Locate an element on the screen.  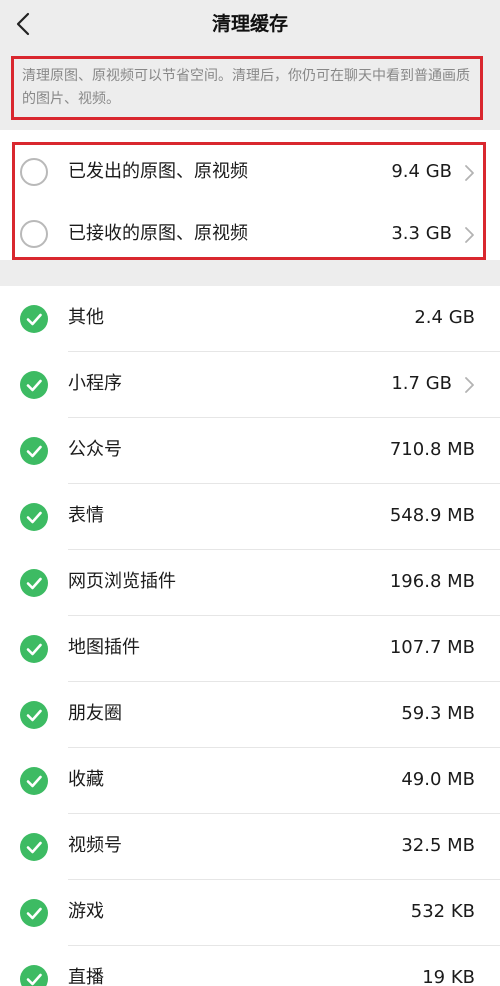
list-item-received-originals: 已接收的原图、原视频 3.3 GB is located at coordinates (250, 235).